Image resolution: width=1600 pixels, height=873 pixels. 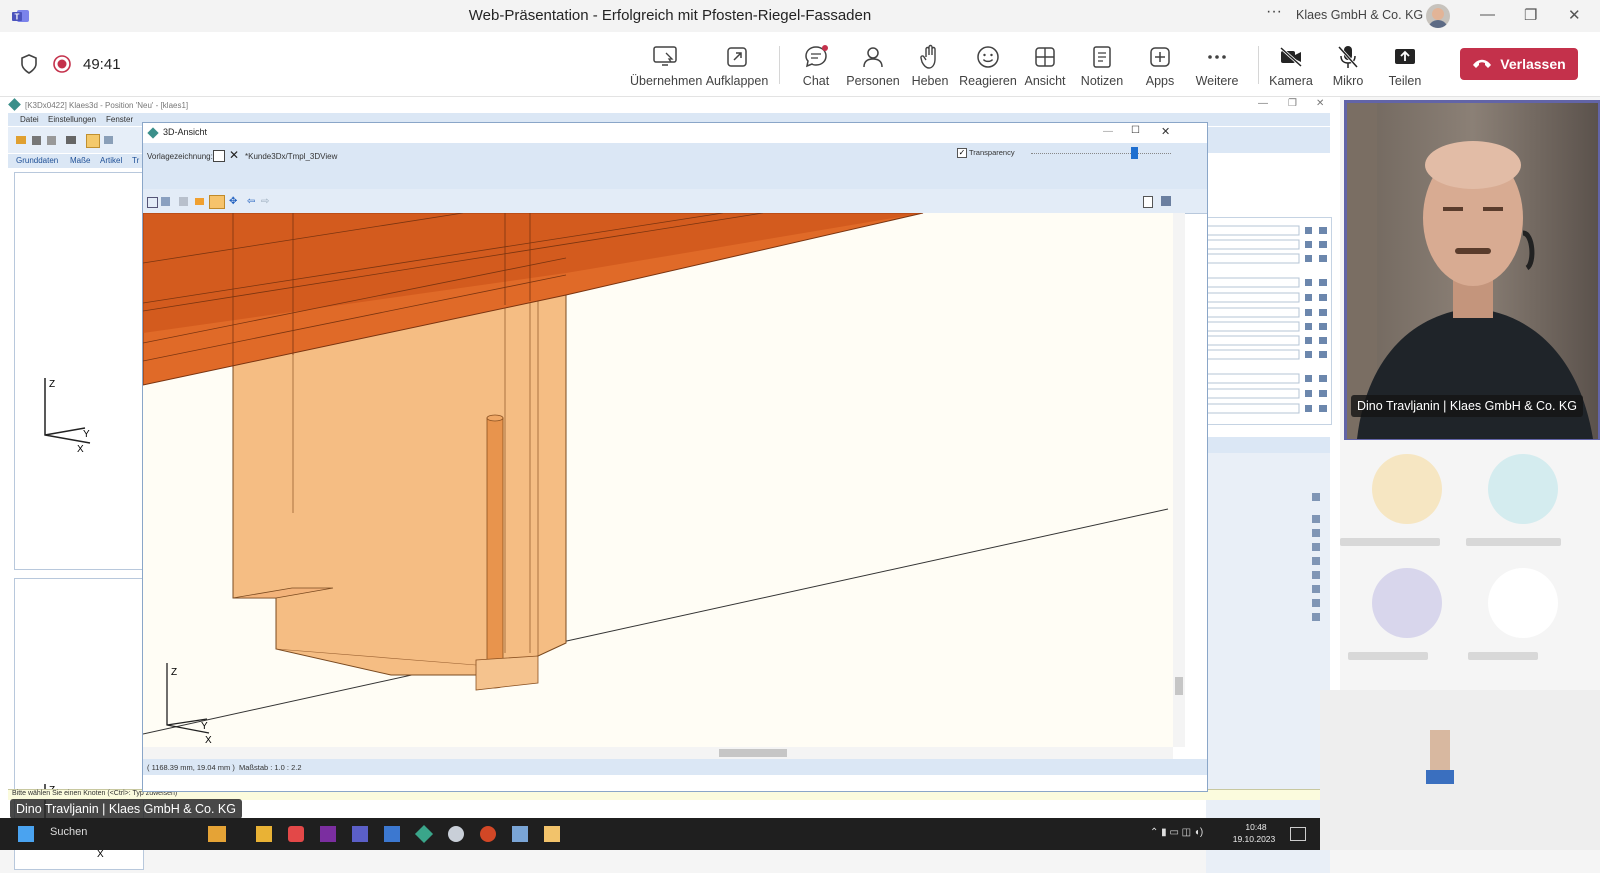 I want to click on save-all-icon, so click(x=51, y=140).